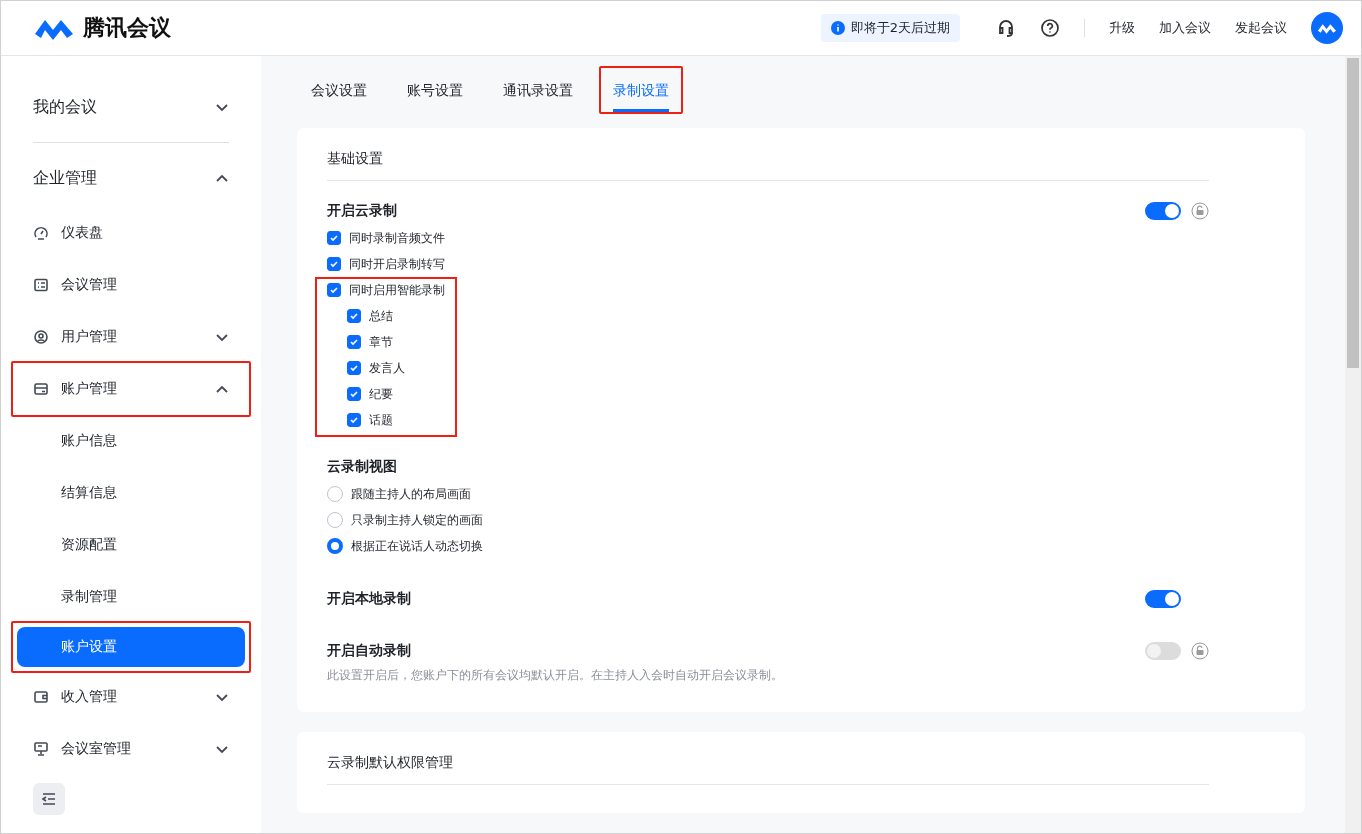 The width and height of the screenshot is (1362, 834). What do you see at coordinates (768, 165) in the screenshot?
I see `section-title: 基础设置` at bounding box center [768, 165].